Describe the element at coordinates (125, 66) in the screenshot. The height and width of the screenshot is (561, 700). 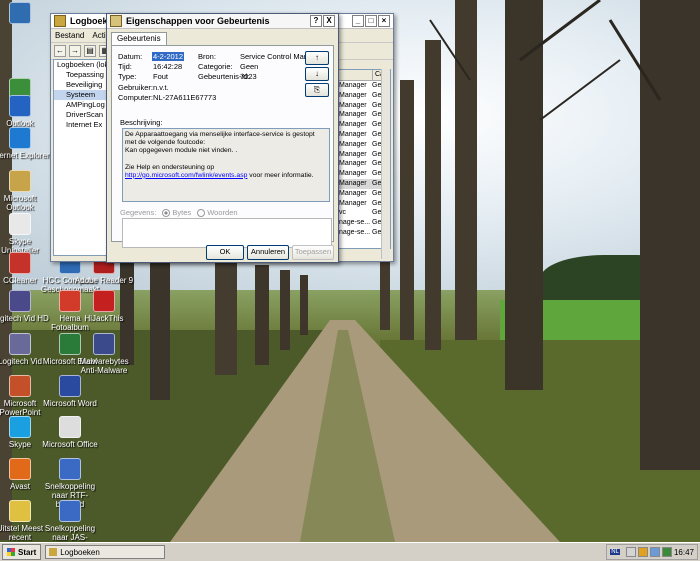
I see `tijd-label: Tijd:` at that location.